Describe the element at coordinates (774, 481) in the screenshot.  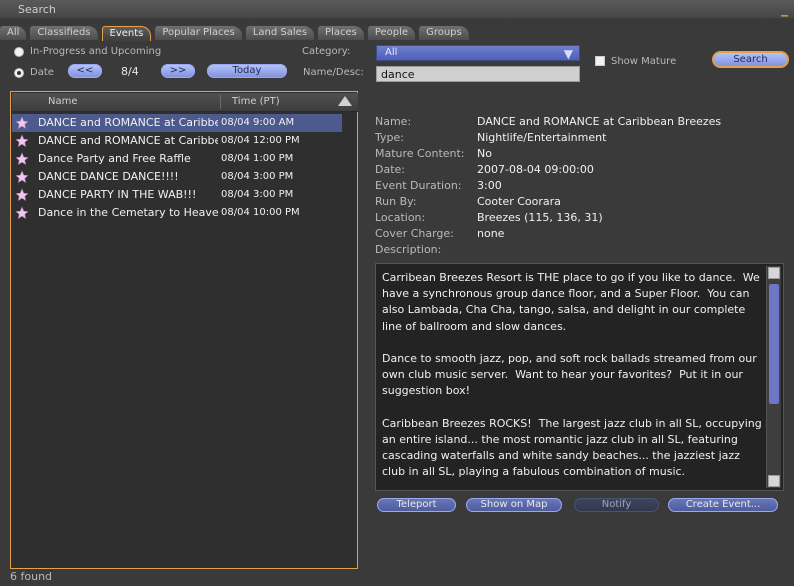
I see `scroll-down-button` at that location.